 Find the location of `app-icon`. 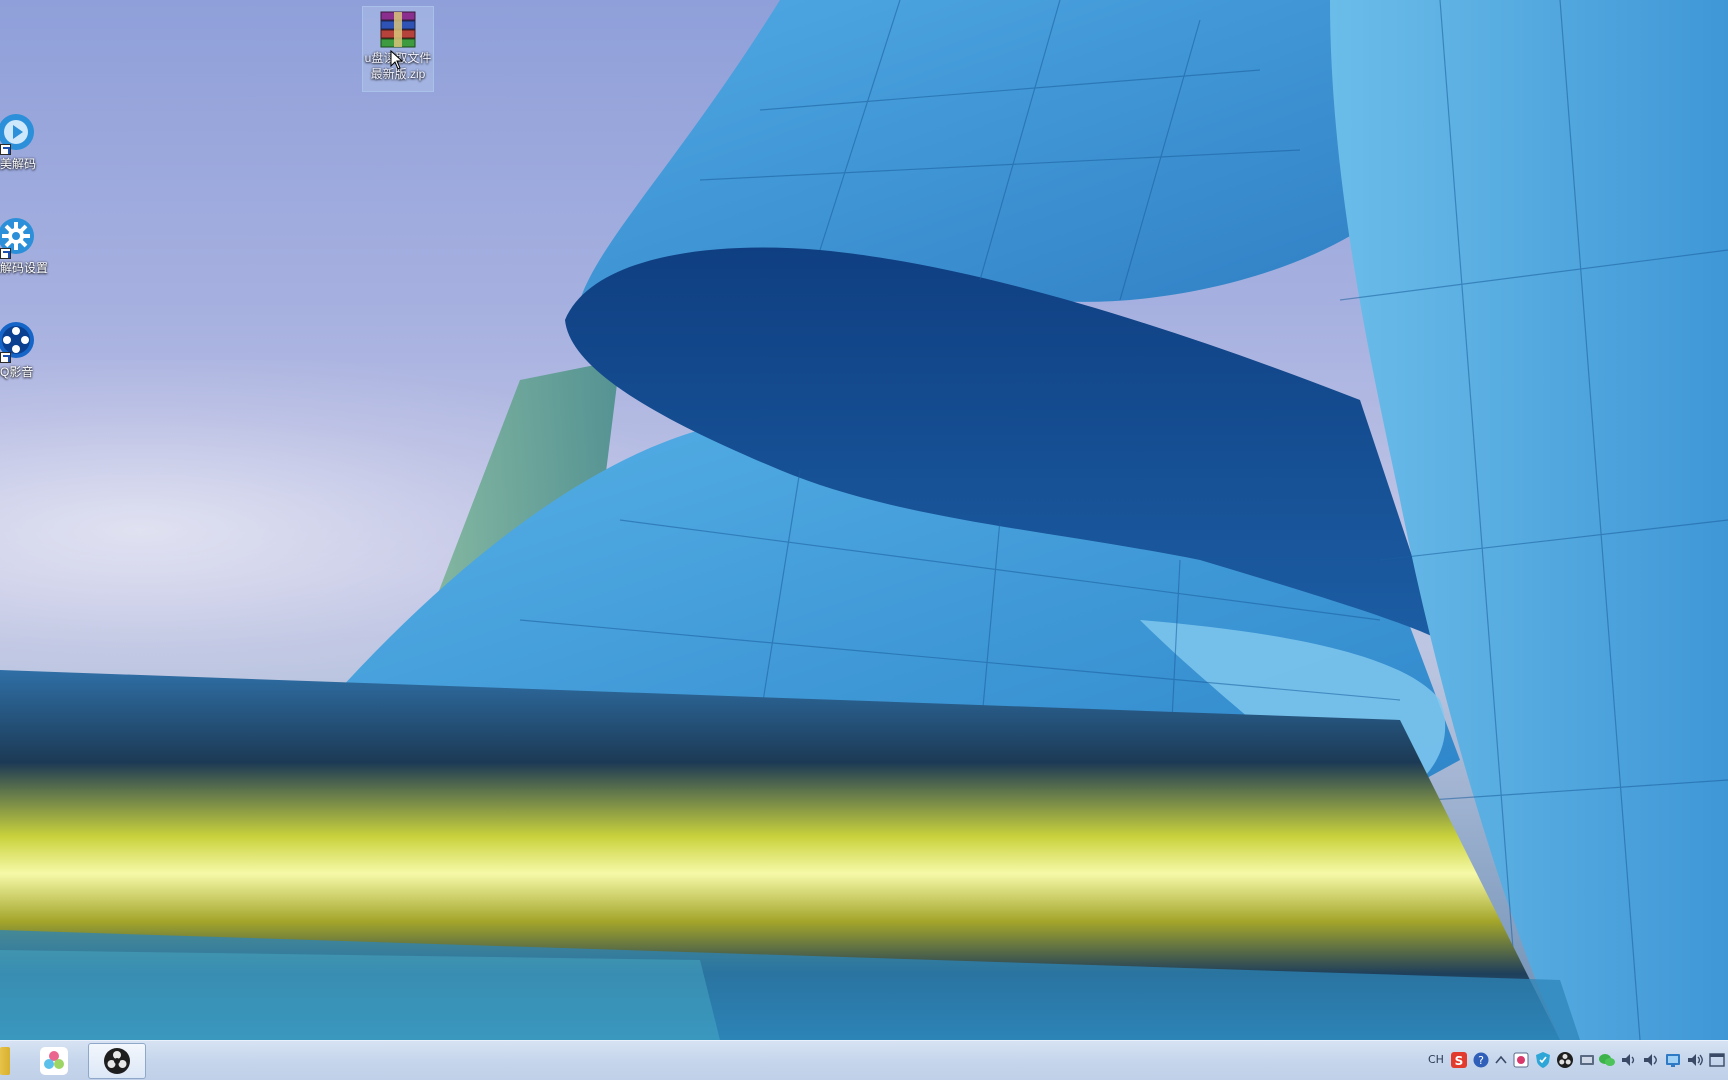

app-icon is located at coordinates (1521, 1060).